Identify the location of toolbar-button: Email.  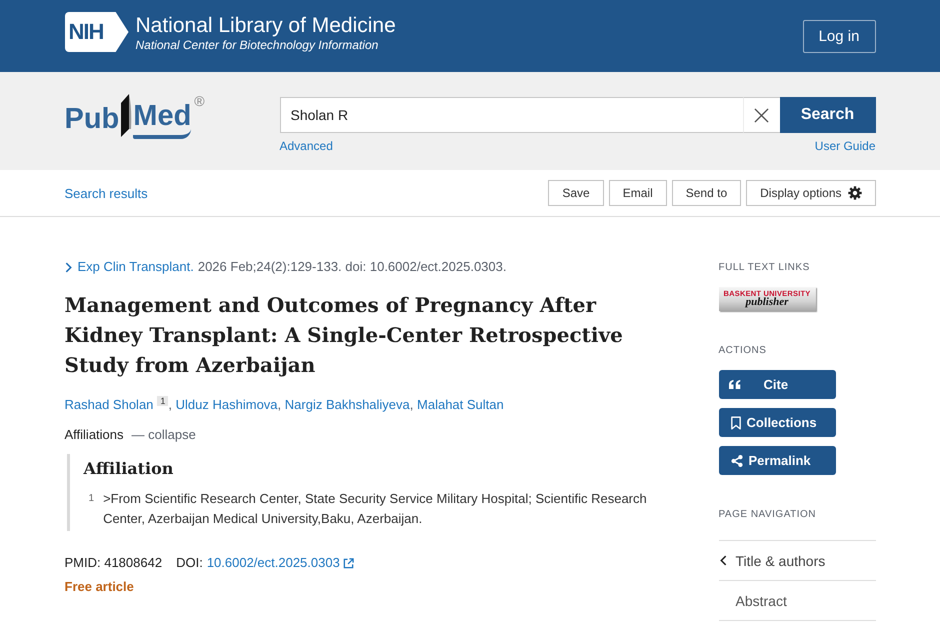
(637, 193).